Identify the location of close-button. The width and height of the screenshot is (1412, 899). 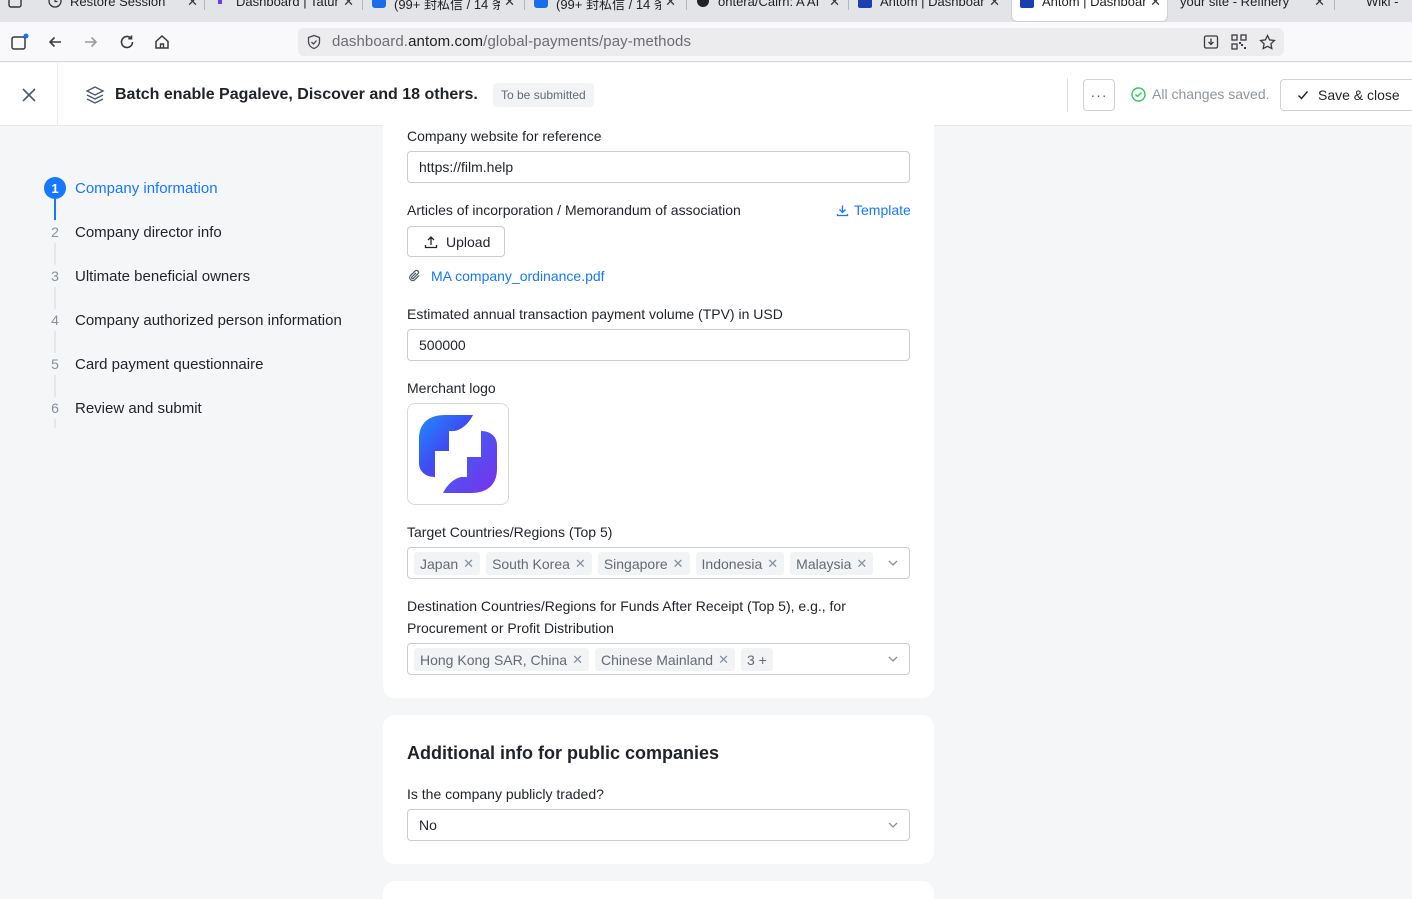
(29, 94).